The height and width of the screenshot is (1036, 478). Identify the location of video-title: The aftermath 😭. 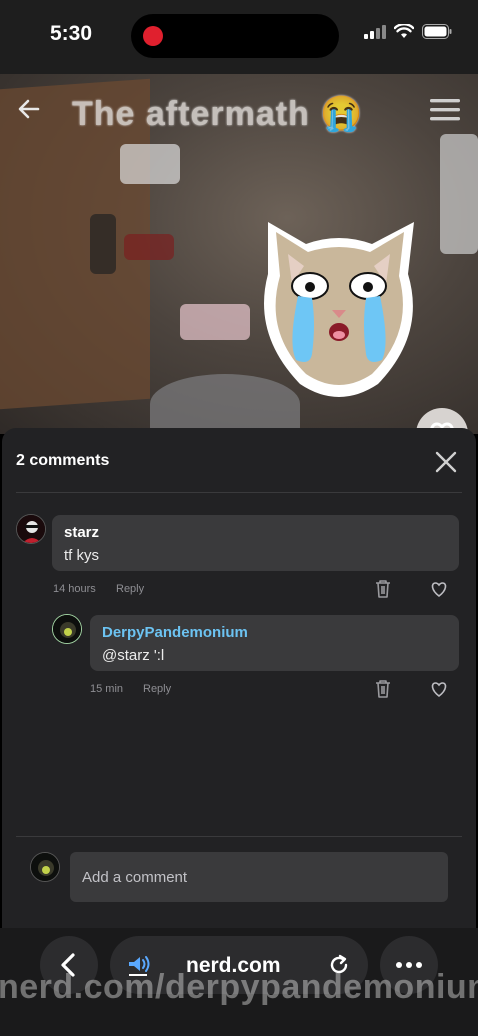
(218, 114).